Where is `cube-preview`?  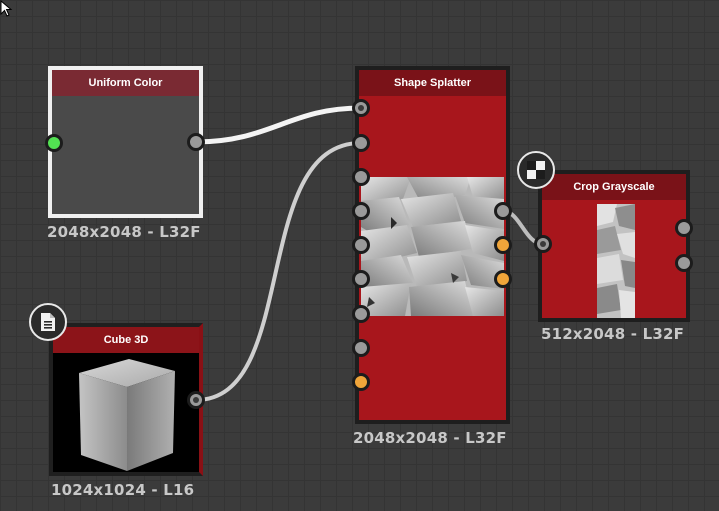 cube-preview is located at coordinates (127, 415).